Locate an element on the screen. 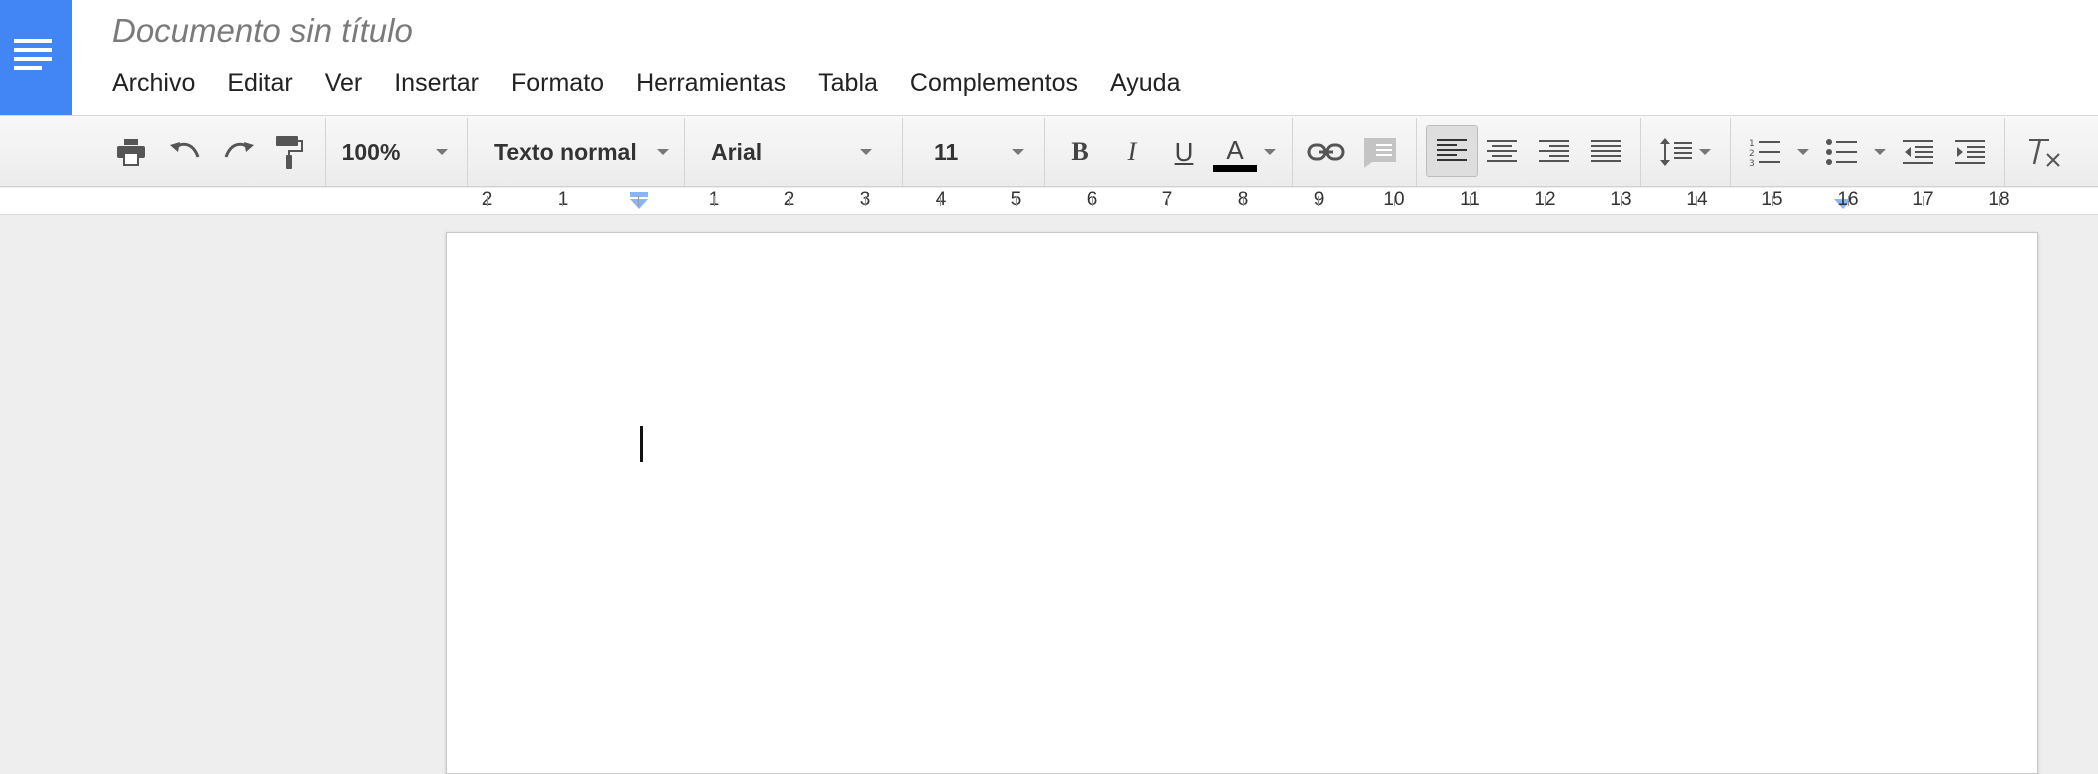 The width and height of the screenshot is (2098, 774). menu-archivo: Archivo is located at coordinates (153, 83).